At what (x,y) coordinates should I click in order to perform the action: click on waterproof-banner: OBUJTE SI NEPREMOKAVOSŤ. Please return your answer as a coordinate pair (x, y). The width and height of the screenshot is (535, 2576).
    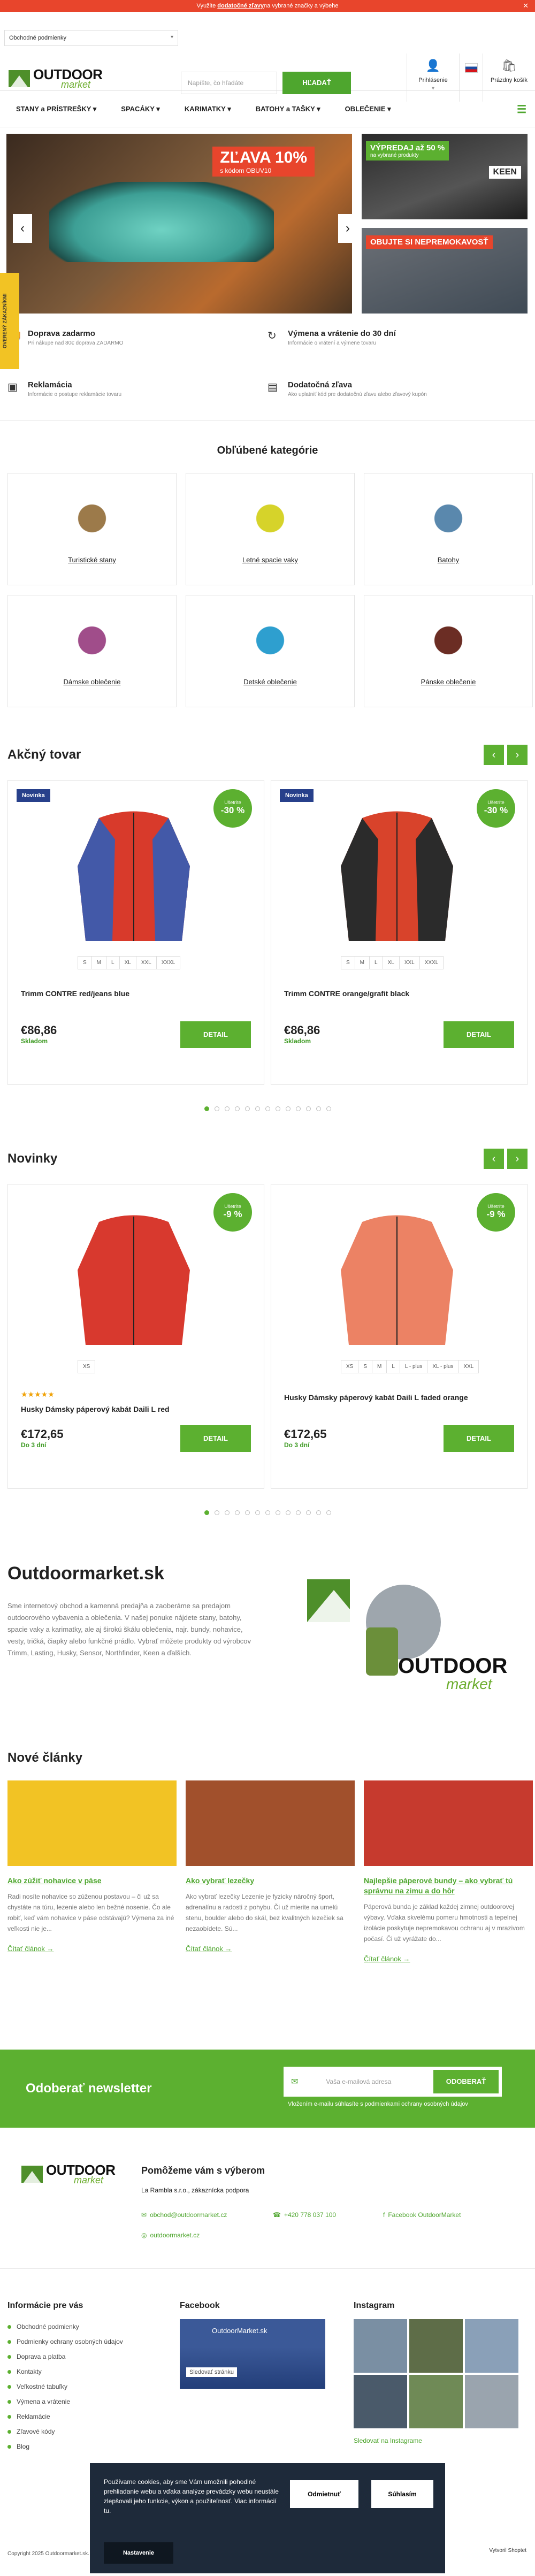
    Looking at the image, I should click on (445, 271).